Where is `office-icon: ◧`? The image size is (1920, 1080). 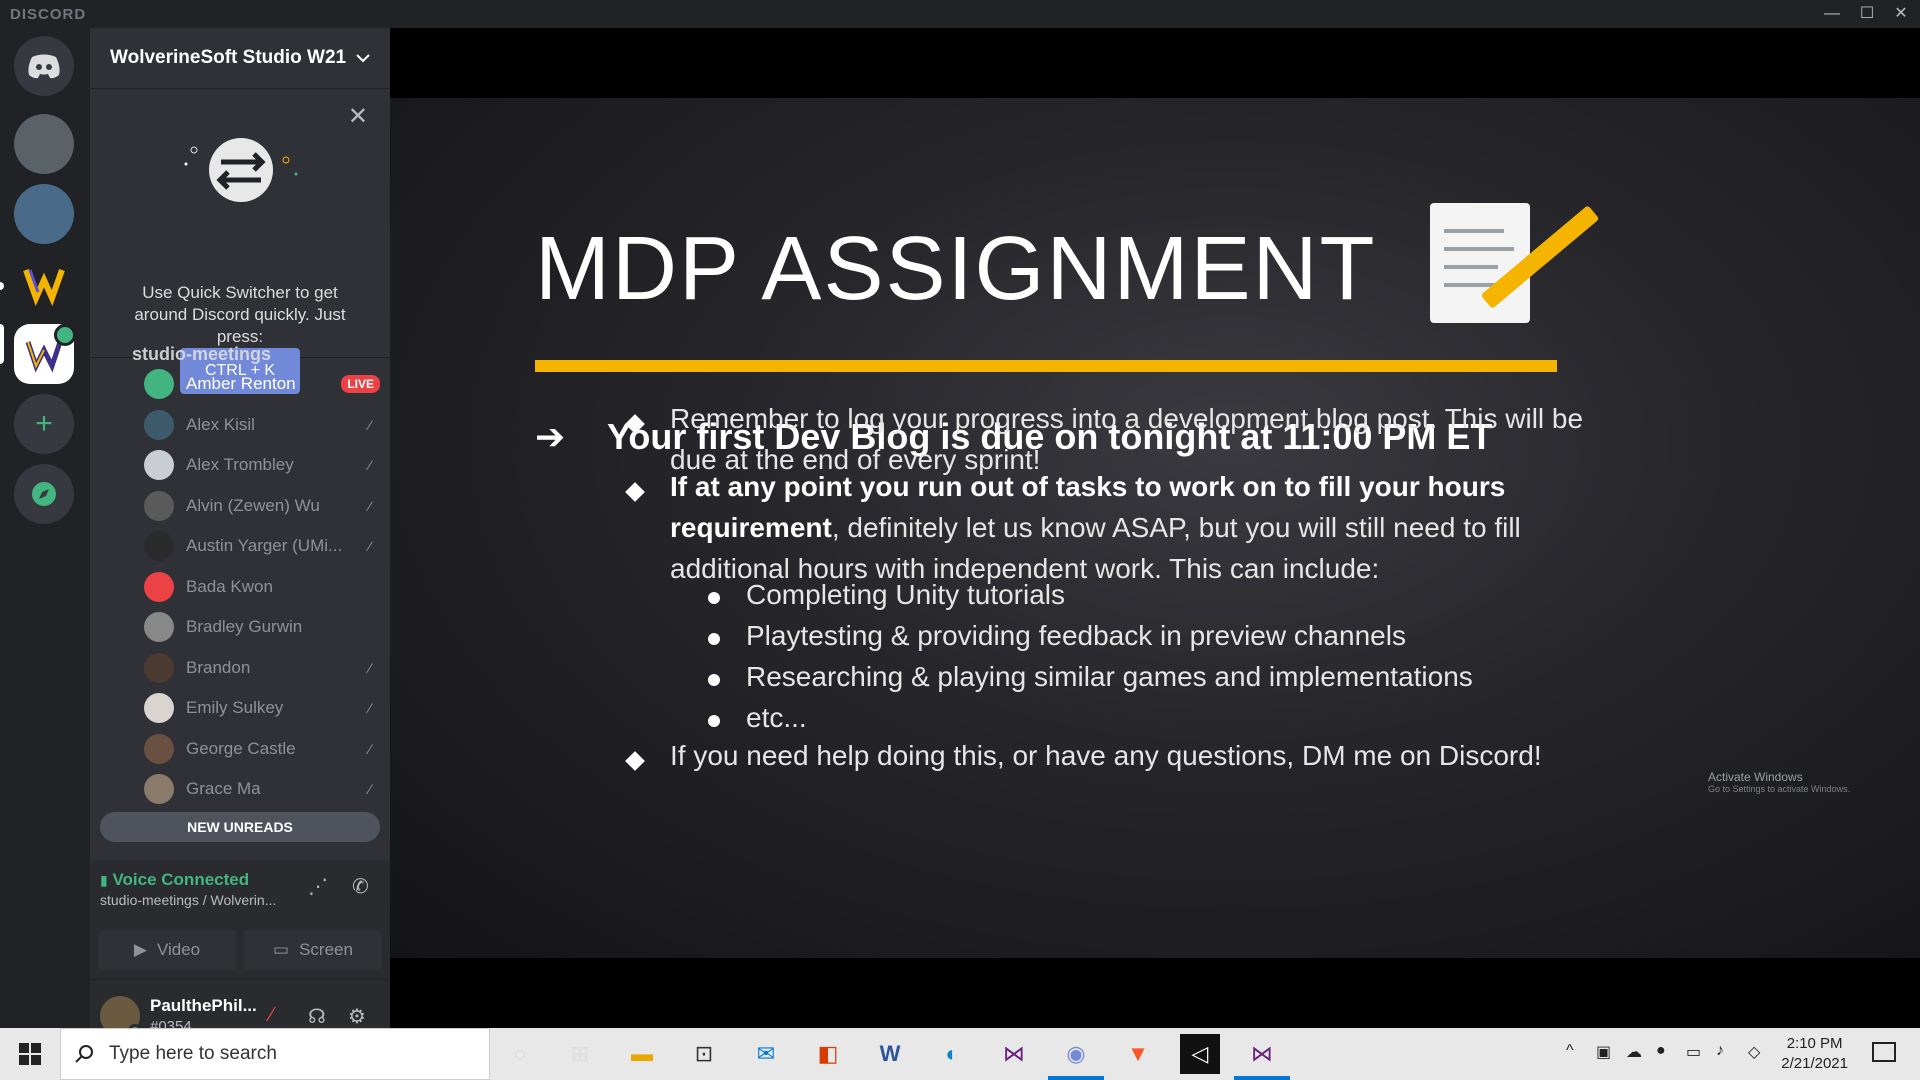 office-icon: ◧ is located at coordinates (828, 1054).